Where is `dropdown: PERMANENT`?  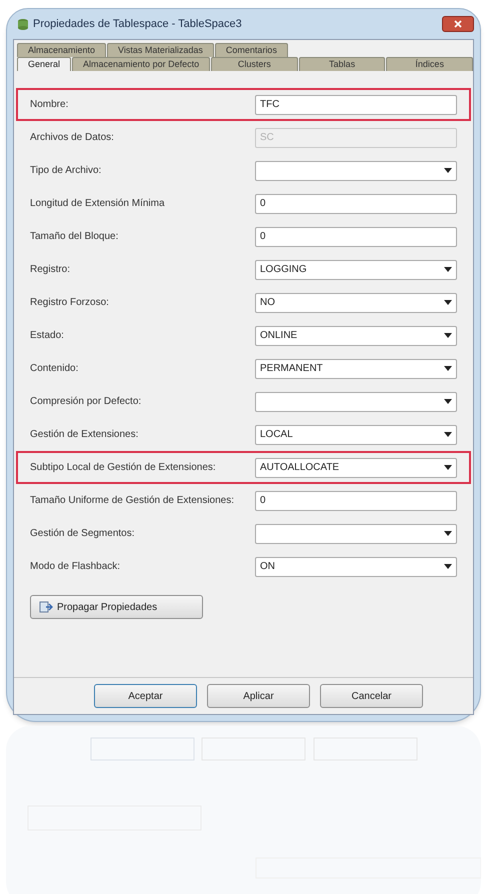
dropdown: PERMANENT is located at coordinates (356, 368).